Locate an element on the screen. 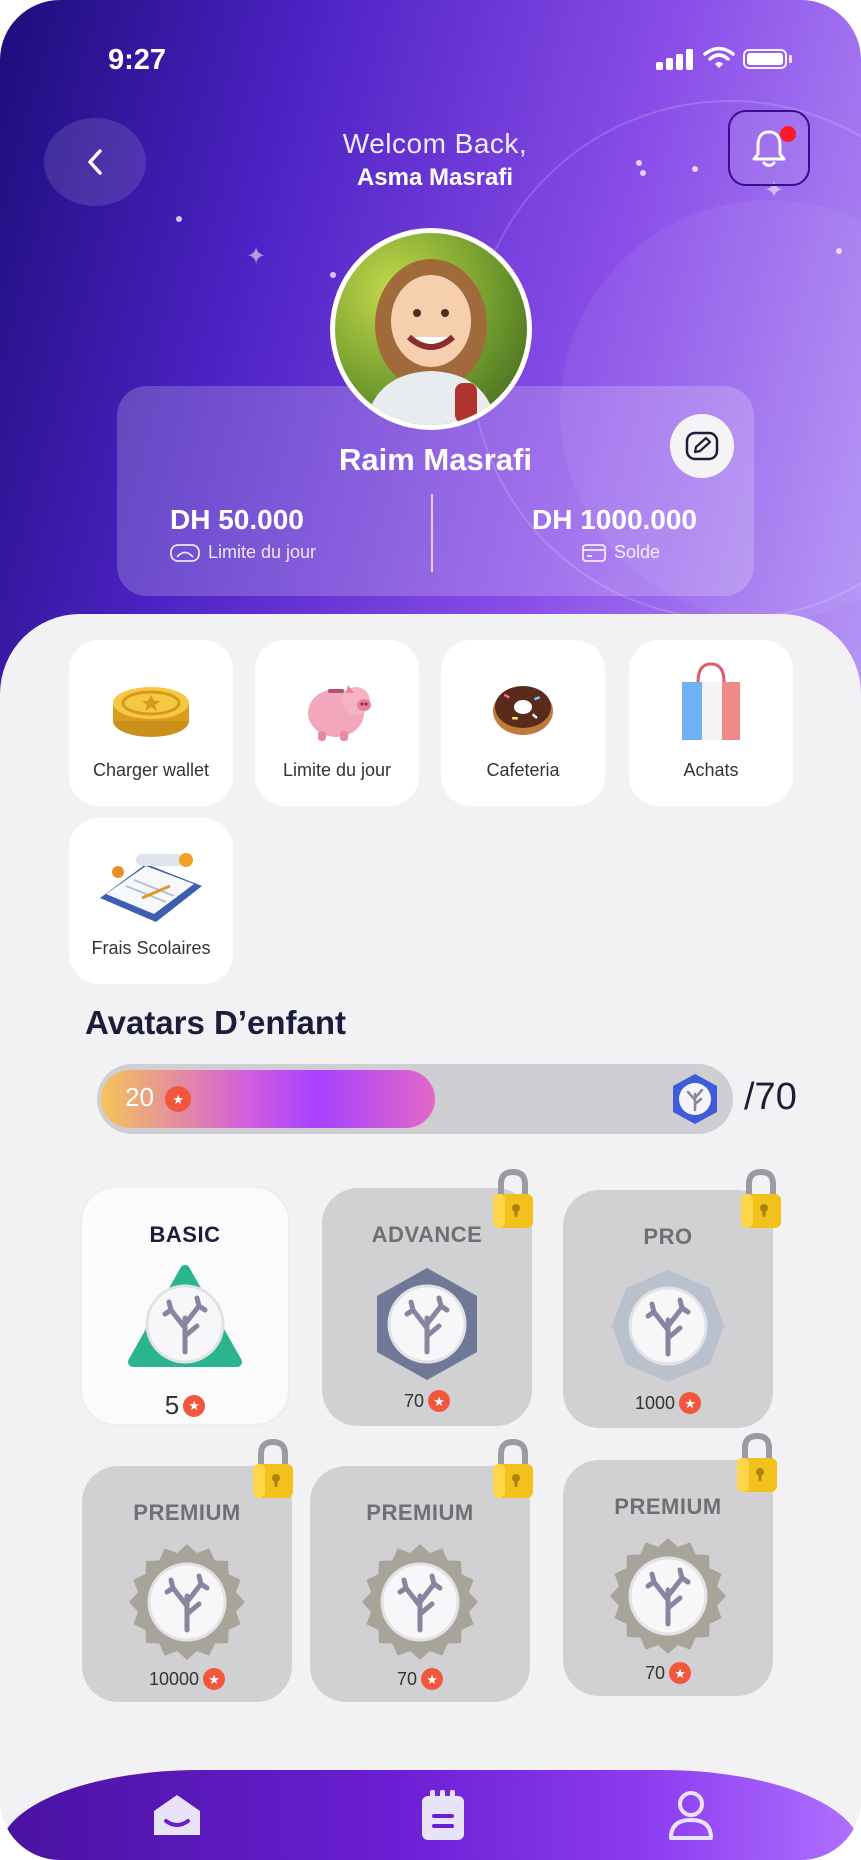 This screenshot has width=861, height=1860. tab-home is located at coordinates (177, 1815).